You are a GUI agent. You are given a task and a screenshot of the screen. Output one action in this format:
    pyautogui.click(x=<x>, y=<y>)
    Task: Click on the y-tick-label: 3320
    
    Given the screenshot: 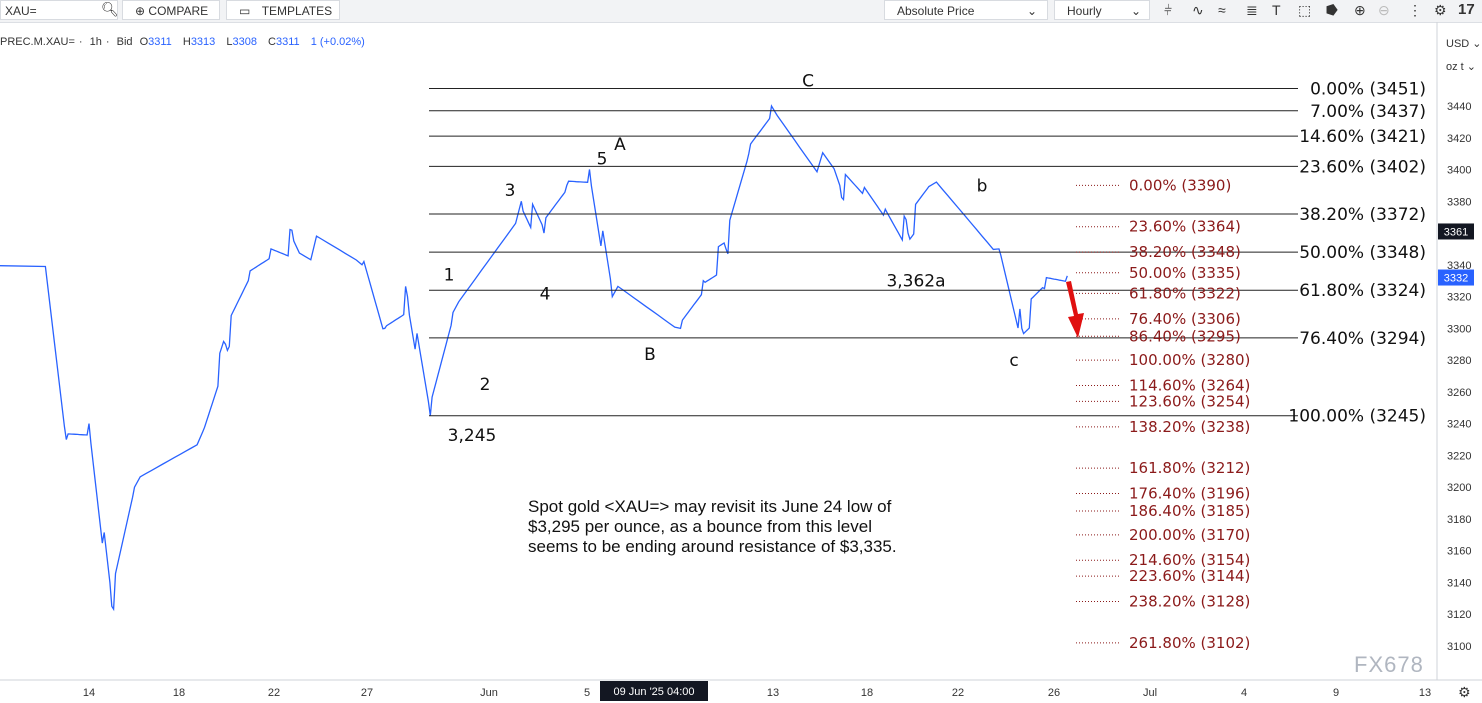 What is the action you would take?
    pyautogui.click(x=1459, y=298)
    